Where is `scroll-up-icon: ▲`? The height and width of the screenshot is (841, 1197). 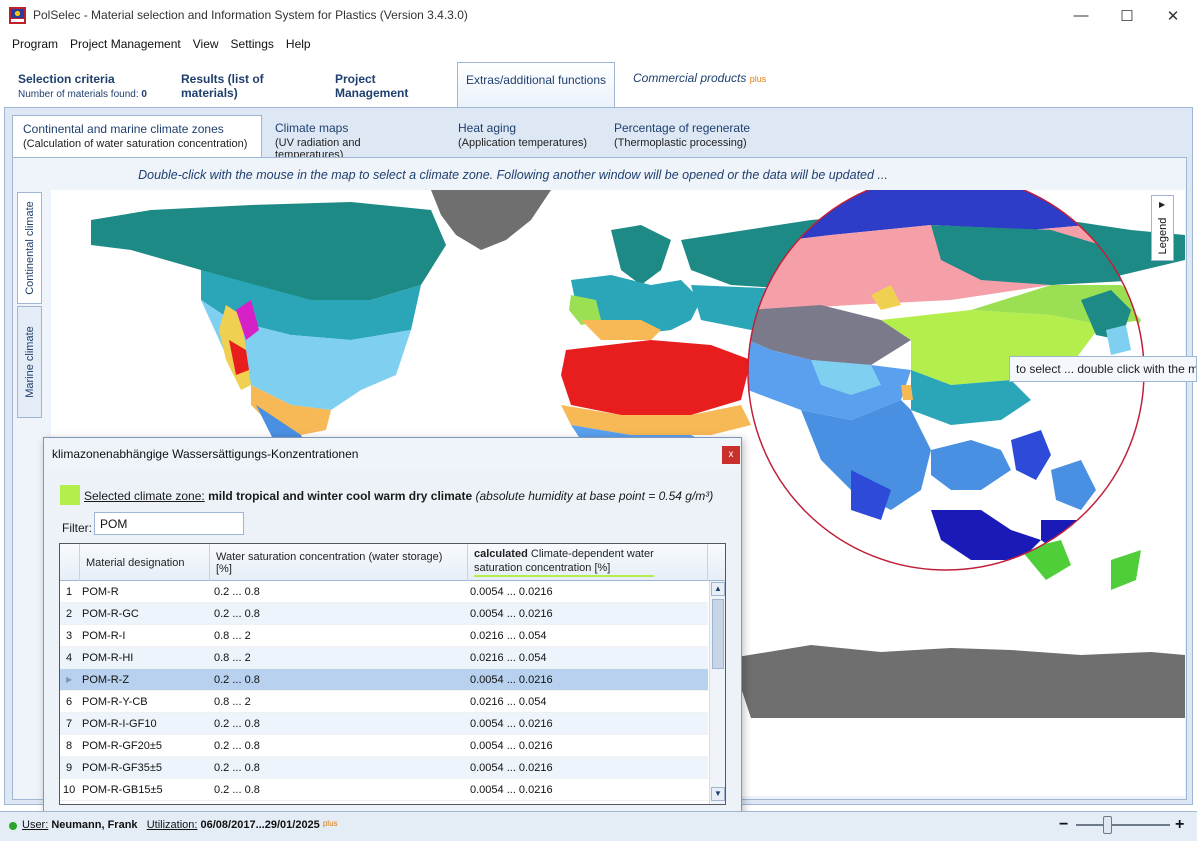 scroll-up-icon: ▲ is located at coordinates (718, 589).